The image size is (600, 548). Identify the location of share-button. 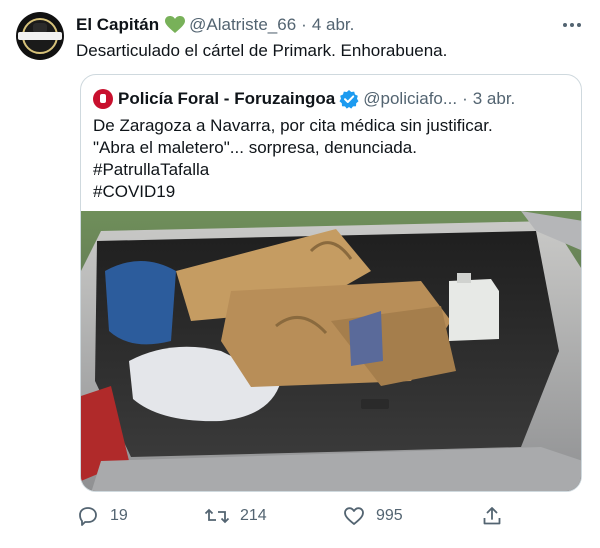
(497, 516).